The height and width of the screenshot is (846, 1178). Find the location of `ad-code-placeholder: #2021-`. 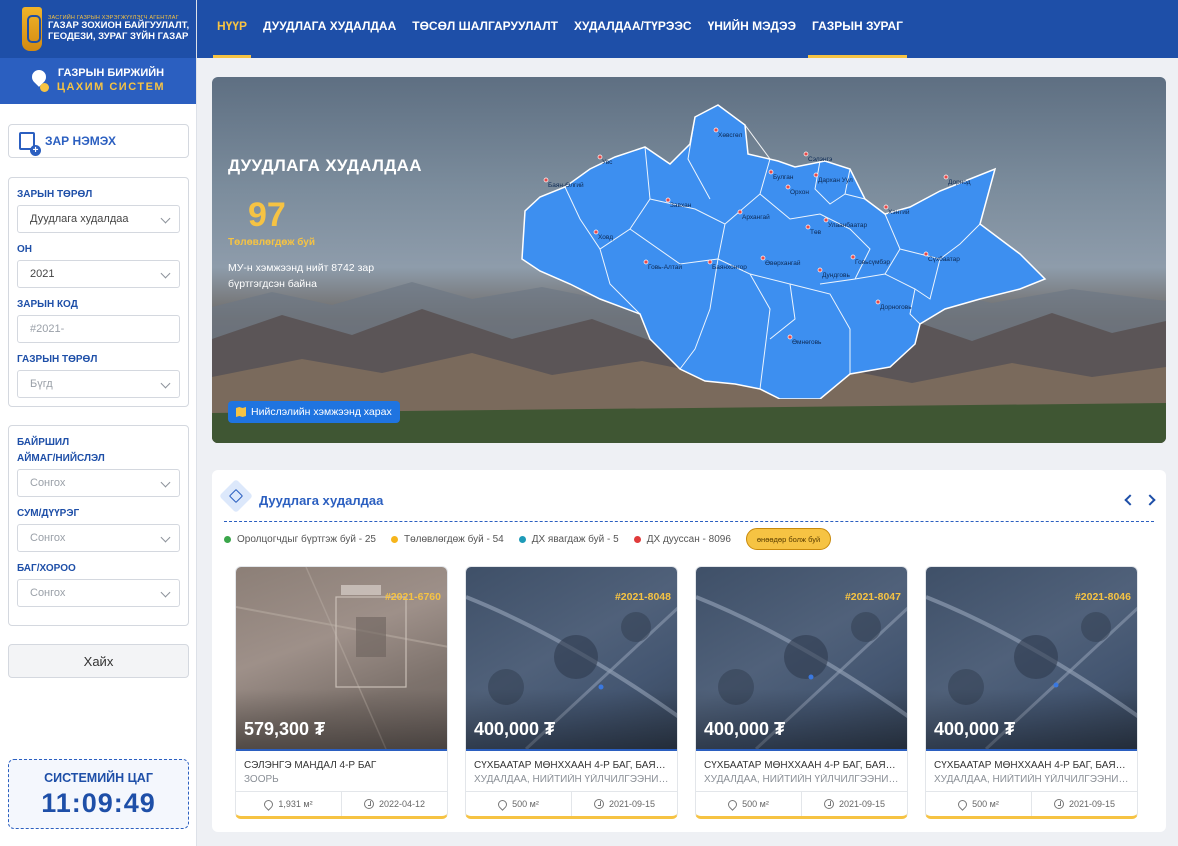

ad-code-placeholder: #2021- is located at coordinates (47, 329).